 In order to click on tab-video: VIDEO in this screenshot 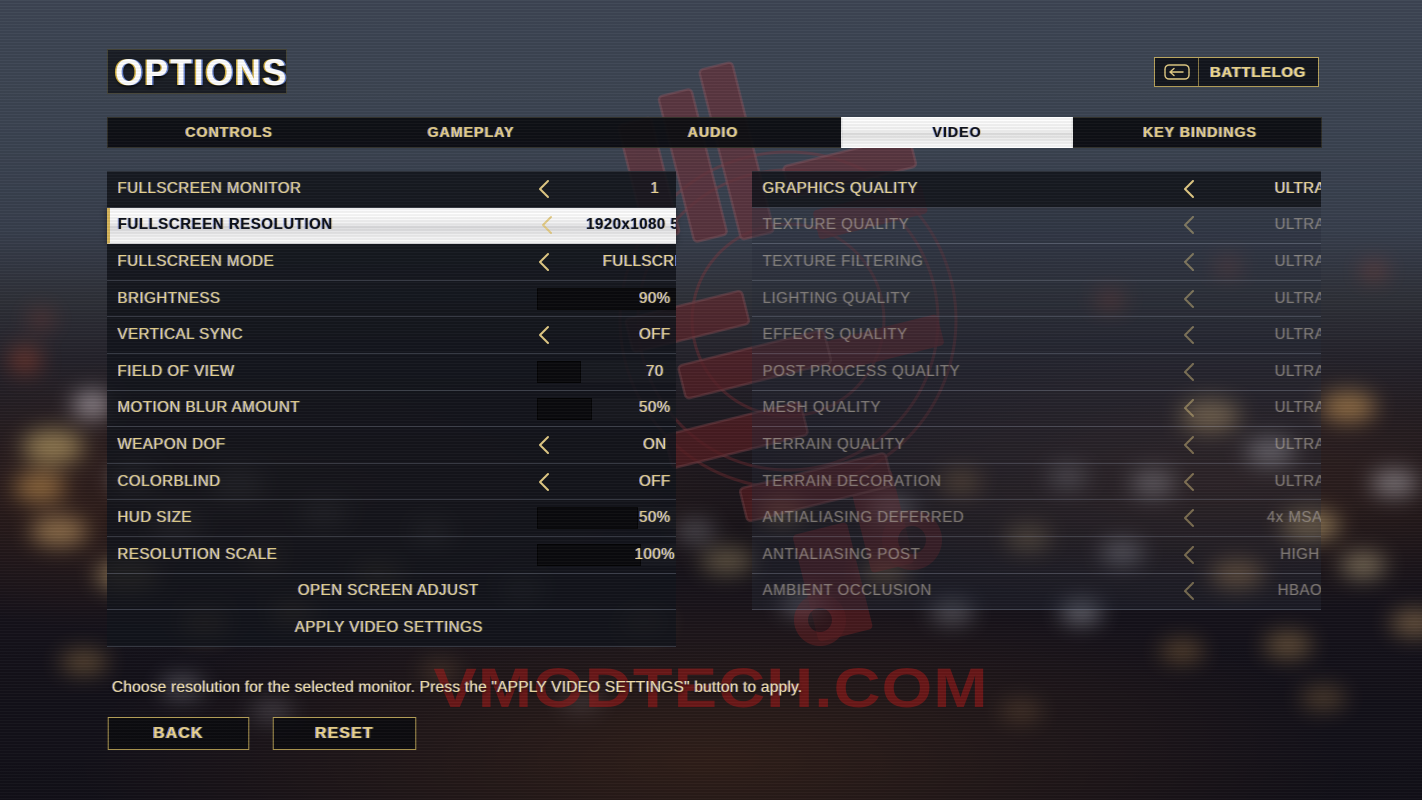, I will do `click(956, 132)`.